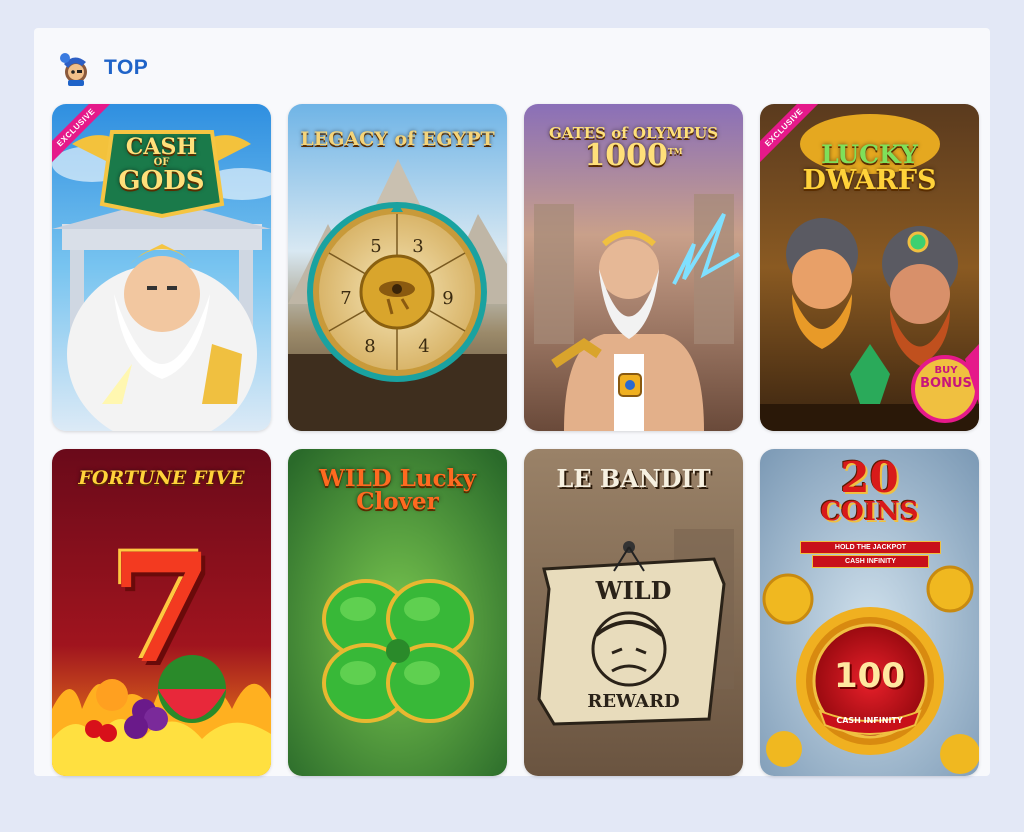 Image resolution: width=1024 pixels, height=832 pixels. What do you see at coordinates (375, 246) in the screenshot?
I see `svg-text: 5` at bounding box center [375, 246].